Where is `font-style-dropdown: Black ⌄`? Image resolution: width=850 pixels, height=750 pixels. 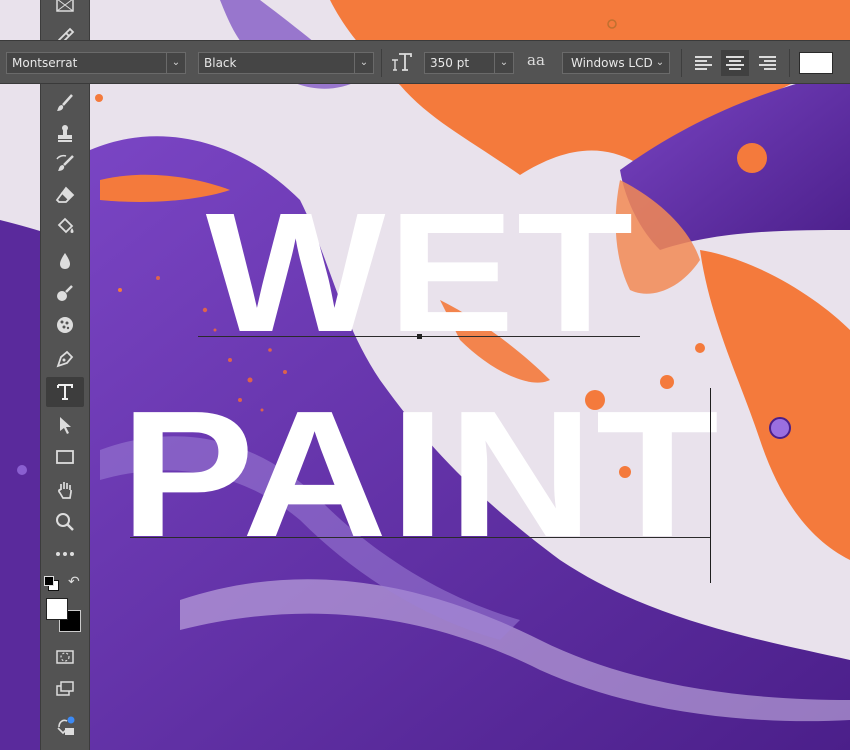 font-style-dropdown: Black ⌄ is located at coordinates (286, 63).